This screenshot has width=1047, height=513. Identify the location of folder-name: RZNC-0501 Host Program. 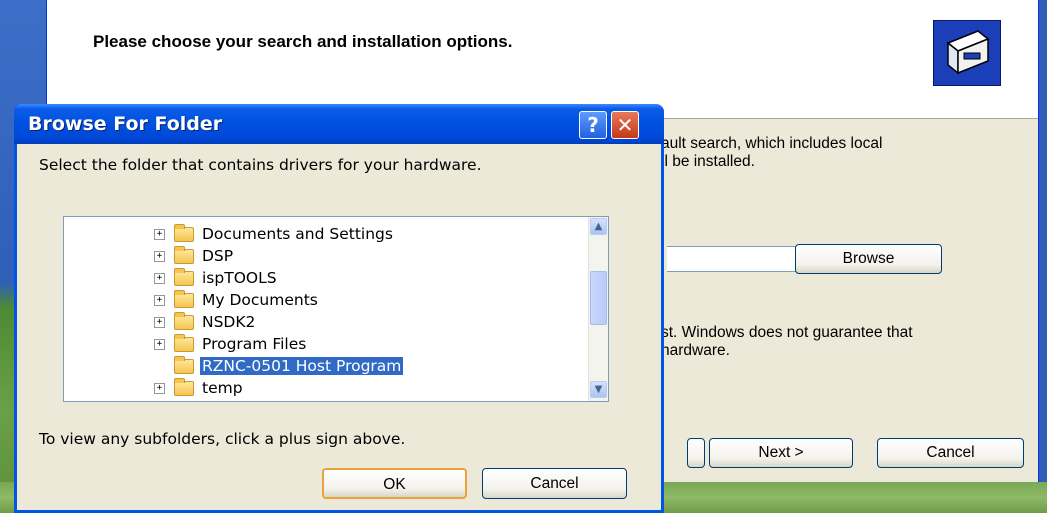
(302, 366).